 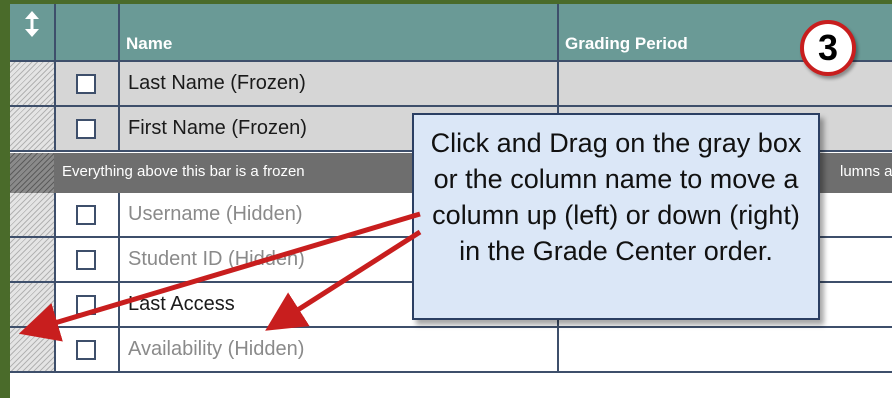 I want to click on header-drag-column, so click(x=33, y=32).